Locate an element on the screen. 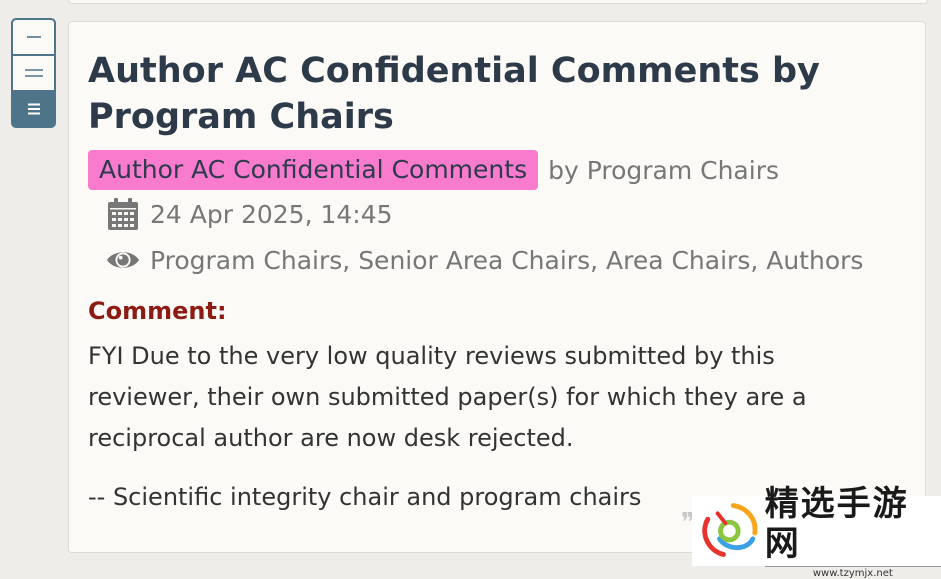 This screenshot has width=941, height=579. note-signatures: by Program Chairs is located at coordinates (664, 170).